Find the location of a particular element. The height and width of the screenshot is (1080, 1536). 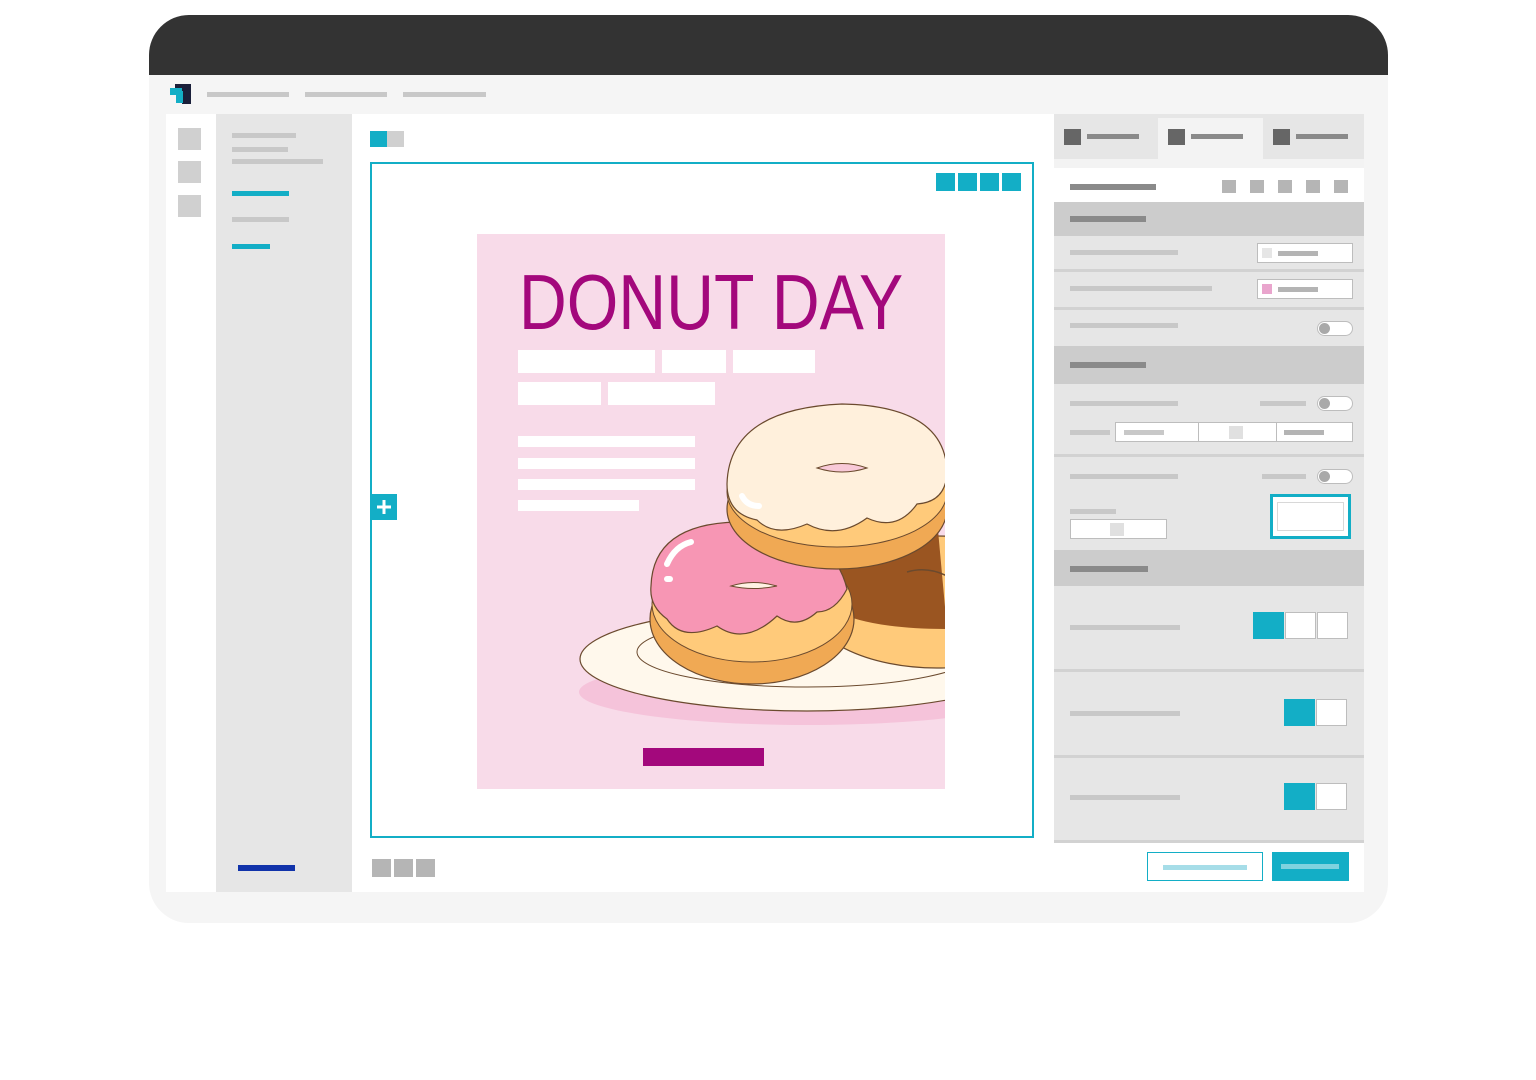

color-preview-inner is located at coordinates (1310, 516).